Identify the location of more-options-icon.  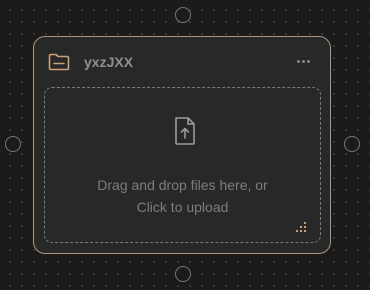
(304, 61).